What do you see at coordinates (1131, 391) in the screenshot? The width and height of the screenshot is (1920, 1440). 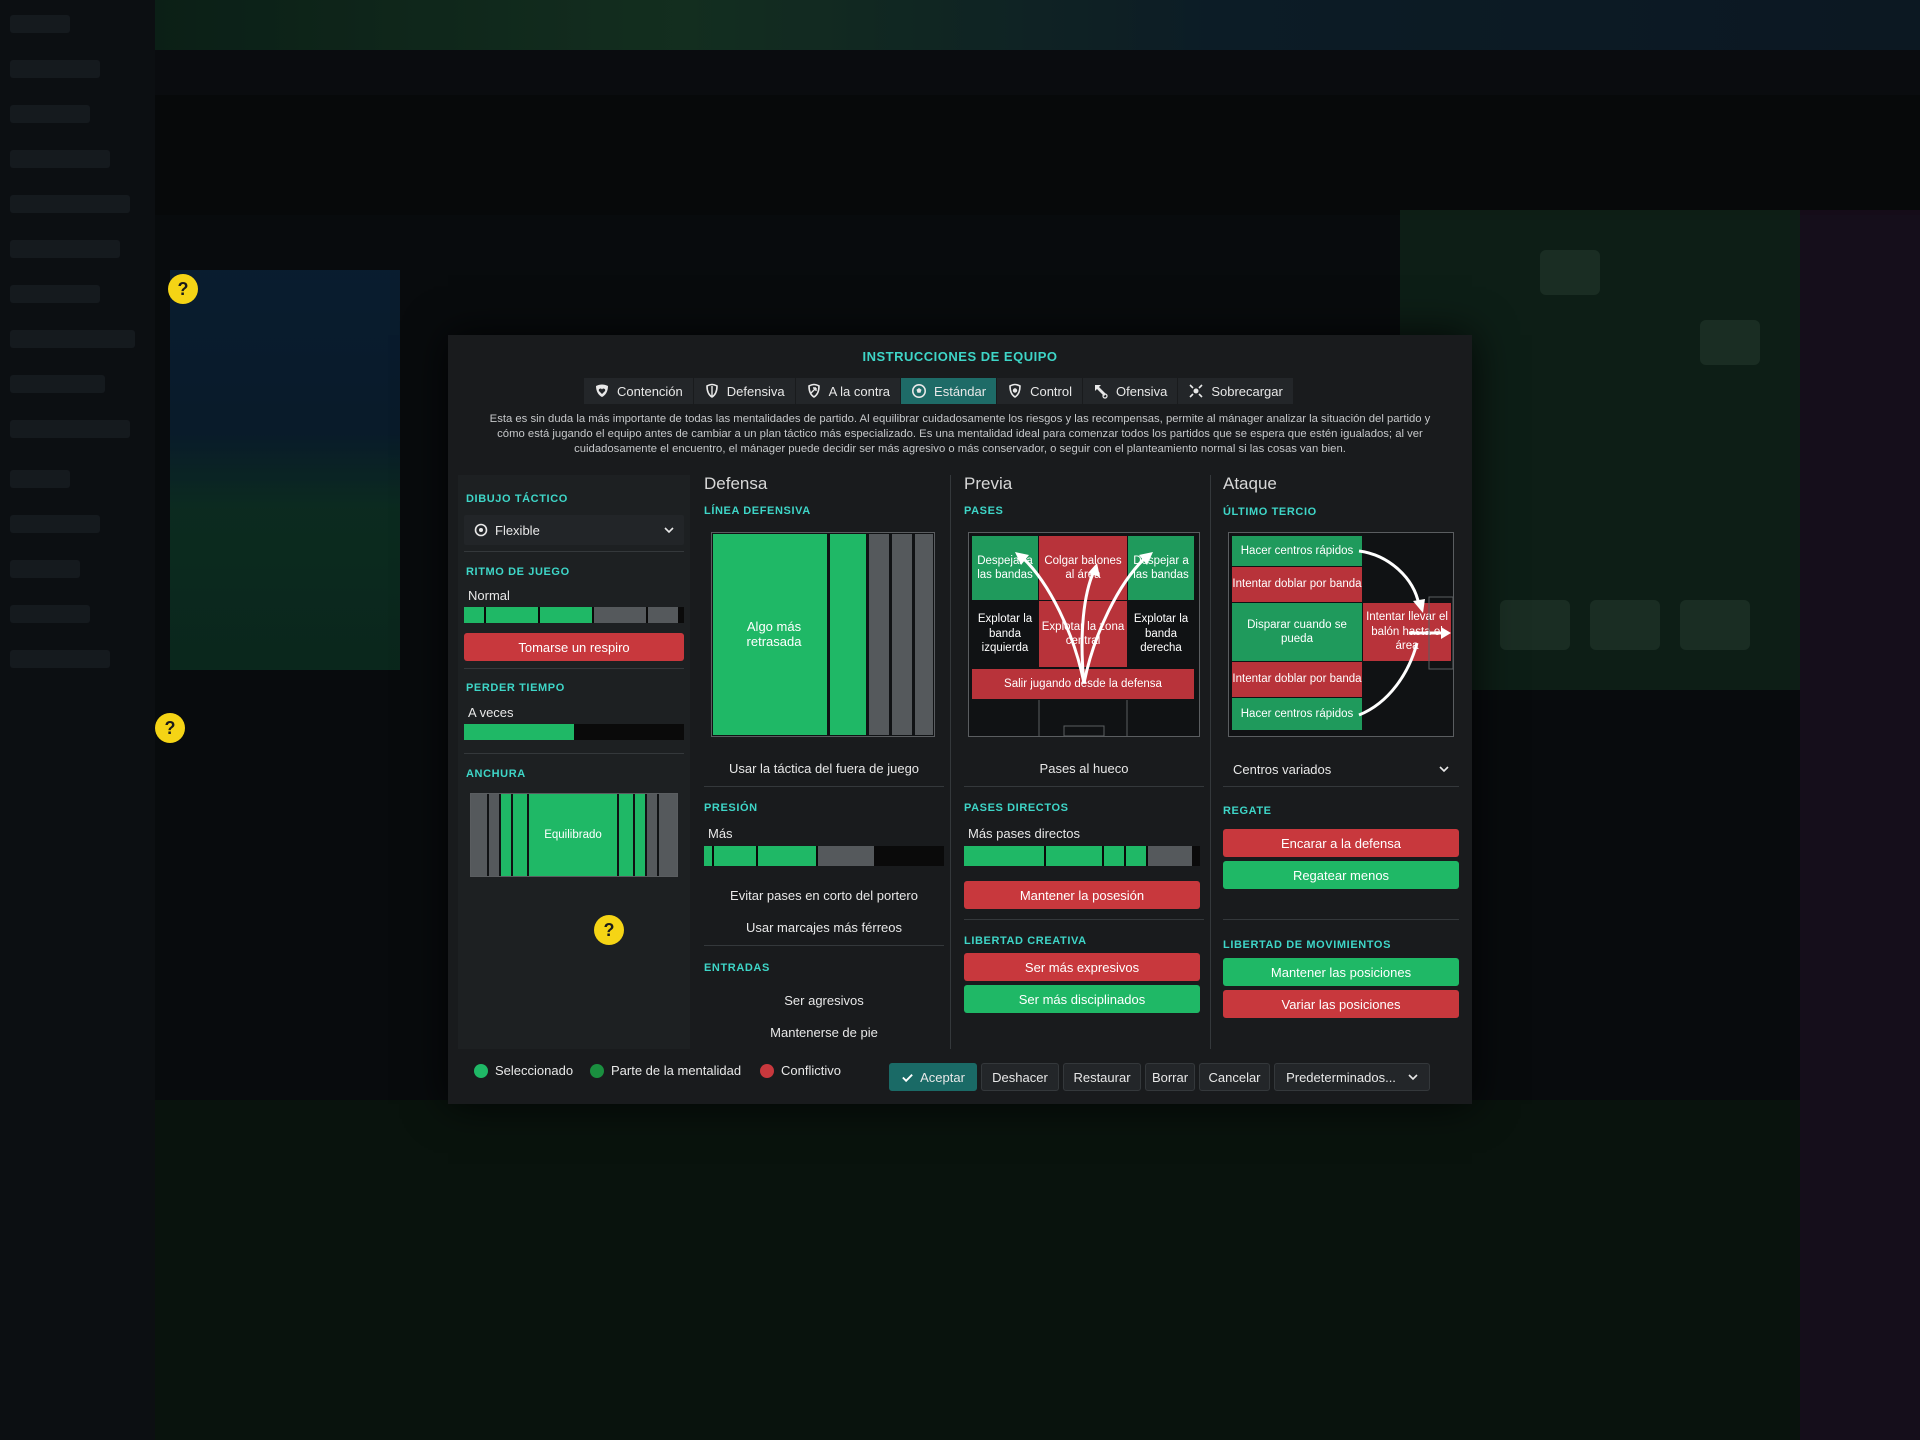 I see `tab-ofensiva: Ofensiva` at bounding box center [1131, 391].